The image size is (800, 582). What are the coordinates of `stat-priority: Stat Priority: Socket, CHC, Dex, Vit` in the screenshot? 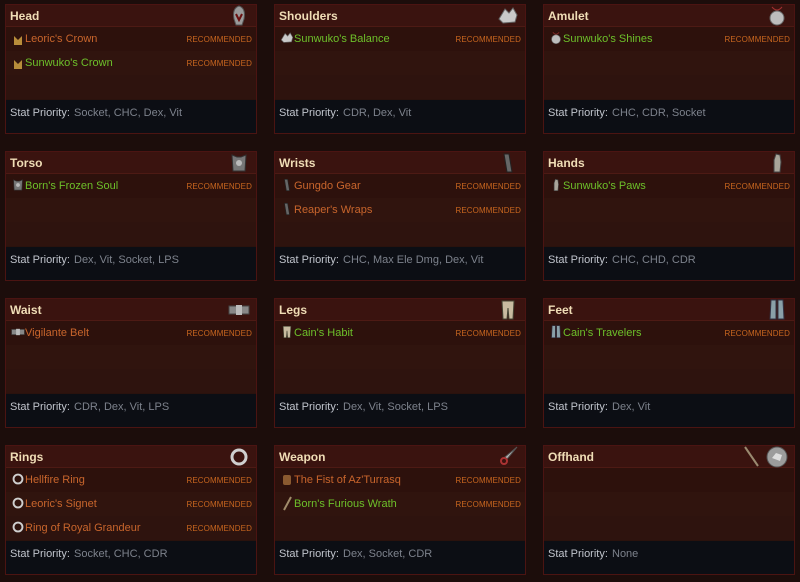 It's located at (131, 116).